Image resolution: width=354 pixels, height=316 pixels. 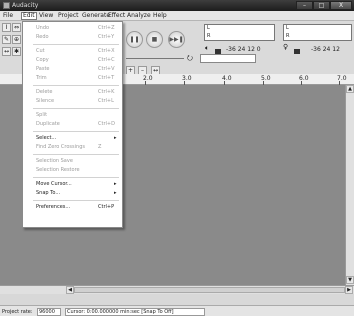 I want to click on menu-item-shortcut: Ctrl+C, so click(x=106, y=60).